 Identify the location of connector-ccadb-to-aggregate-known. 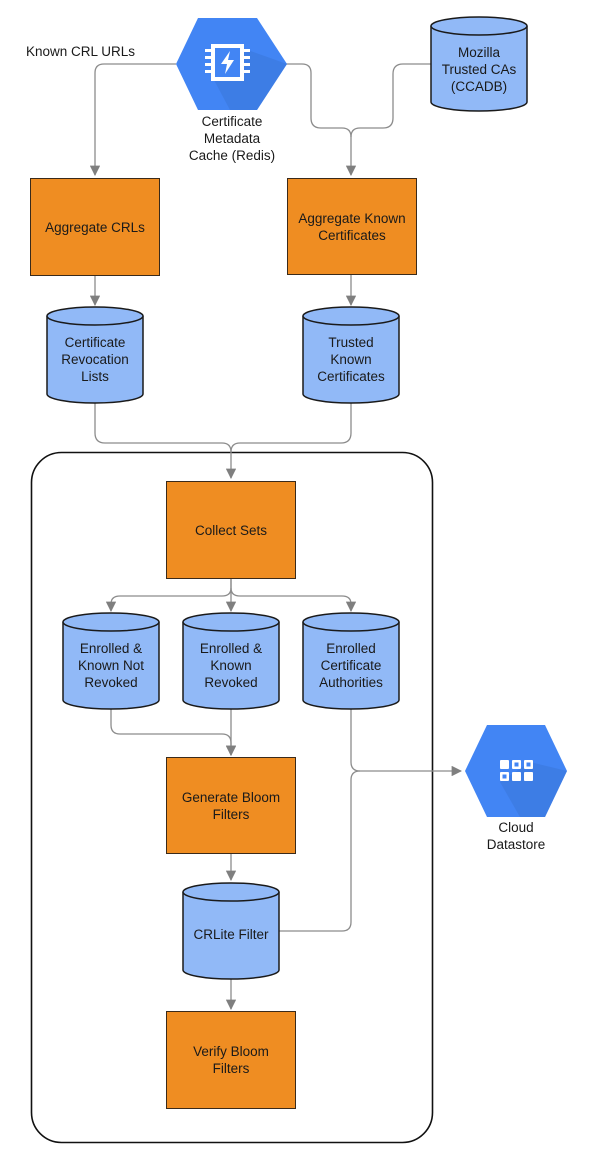
(390, 100).